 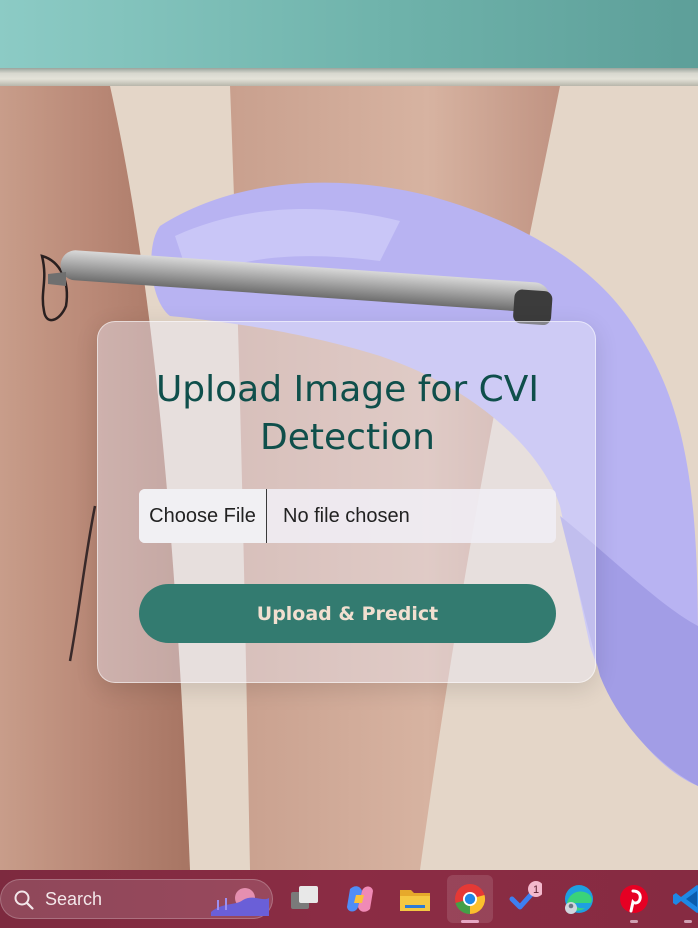 What do you see at coordinates (688, 921) in the screenshot?
I see `vscode-running-indicator` at bounding box center [688, 921].